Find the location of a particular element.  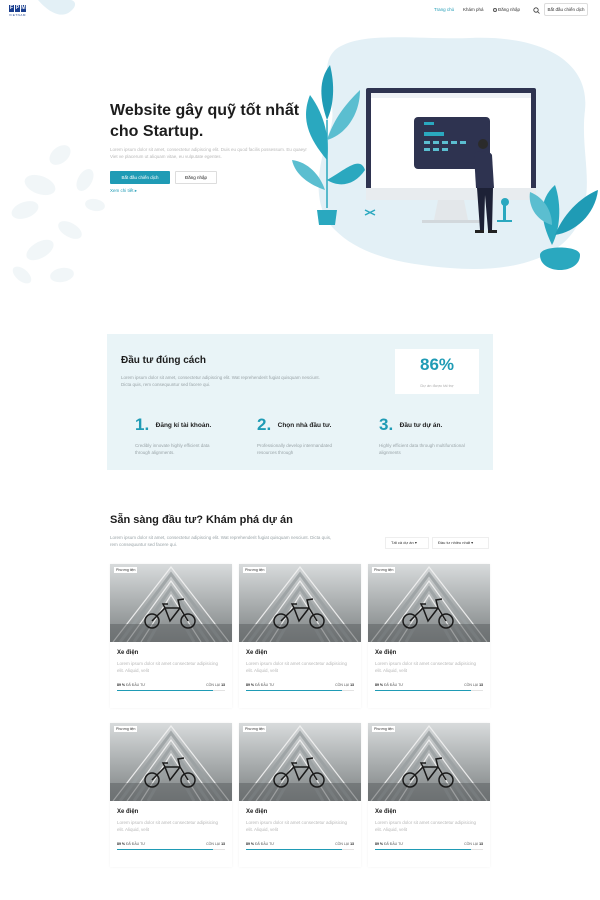

step-number: 3. is located at coordinates (386, 424).